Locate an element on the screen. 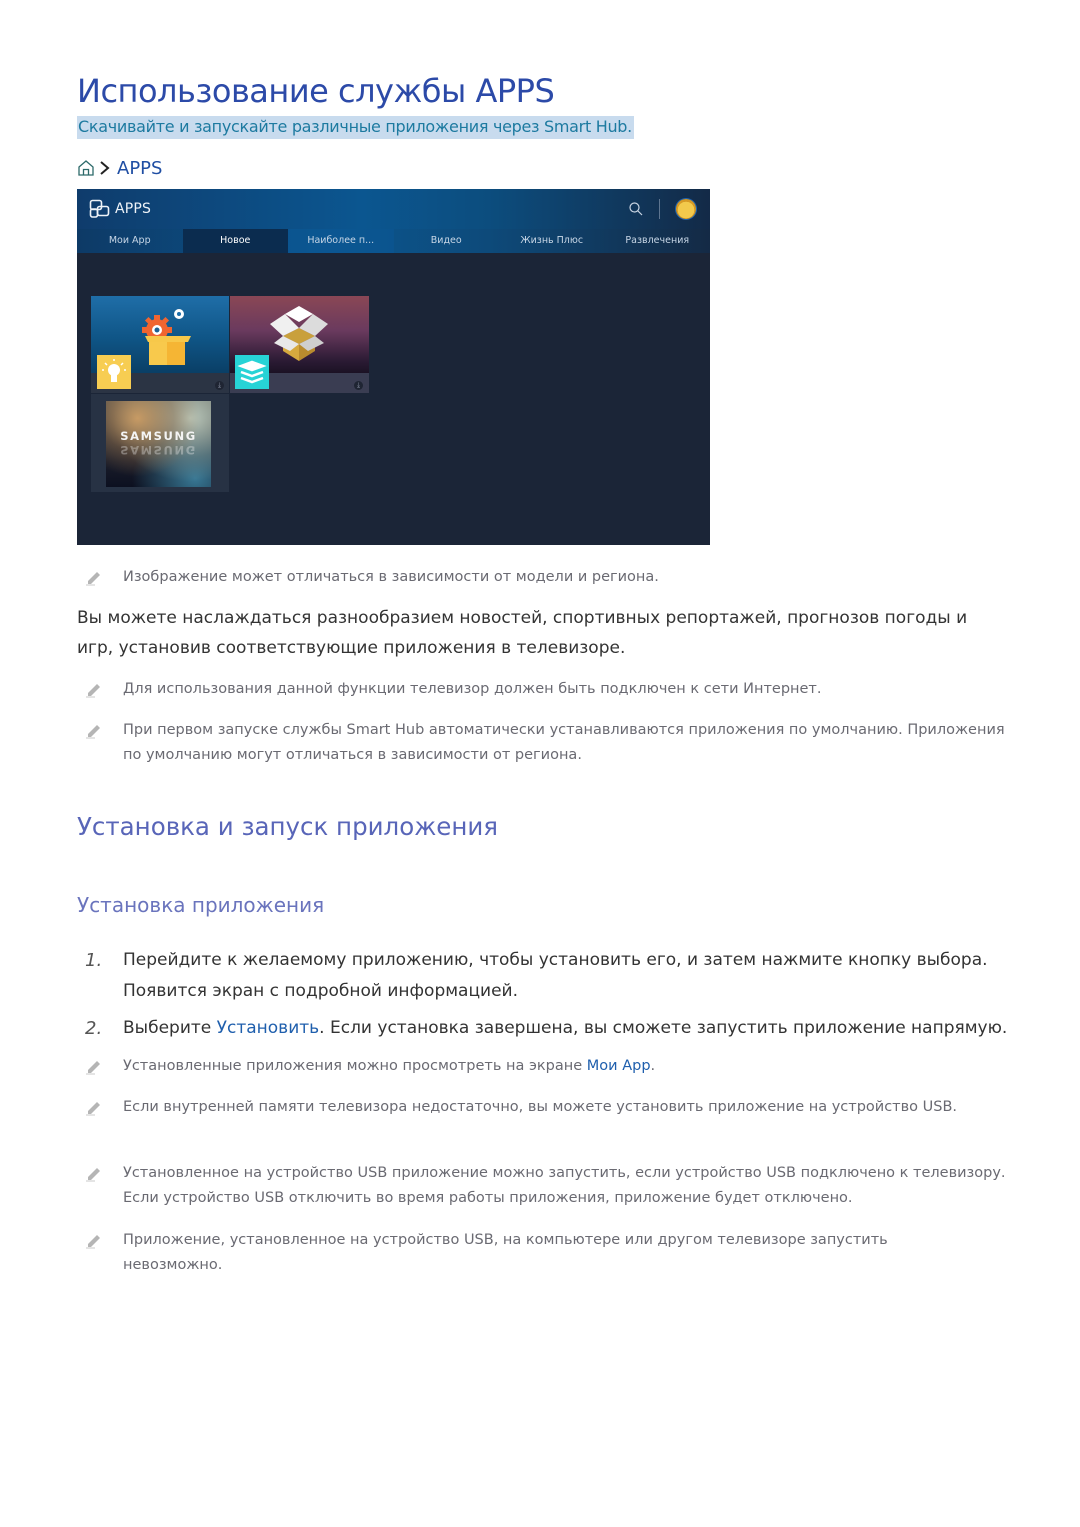 The width and height of the screenshot is (1080, 1527). breadcrumb-apps: APPS is located at coordinates (139, 168).